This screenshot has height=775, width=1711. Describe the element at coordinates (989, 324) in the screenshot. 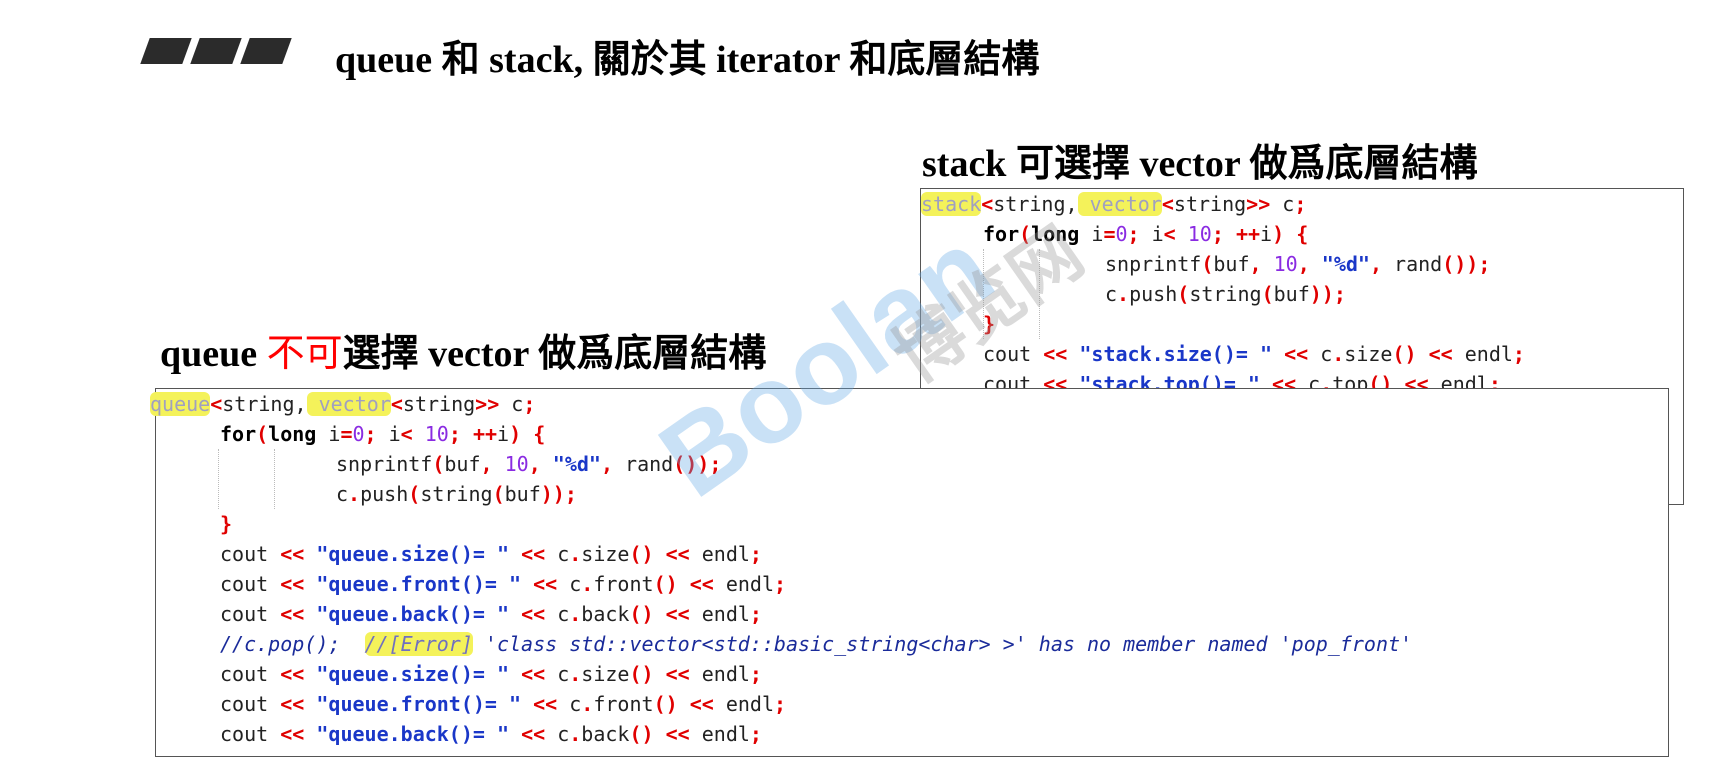

I see `stack-code-line-5: }` at that location.